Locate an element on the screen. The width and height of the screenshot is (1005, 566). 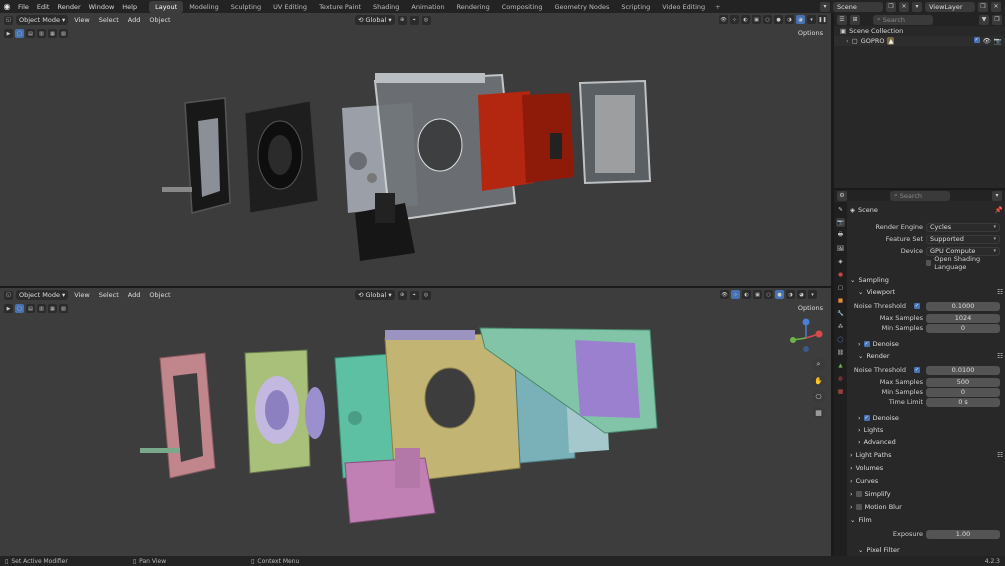
shading-material-icon: ◑ is located at coordinates (789, 19).